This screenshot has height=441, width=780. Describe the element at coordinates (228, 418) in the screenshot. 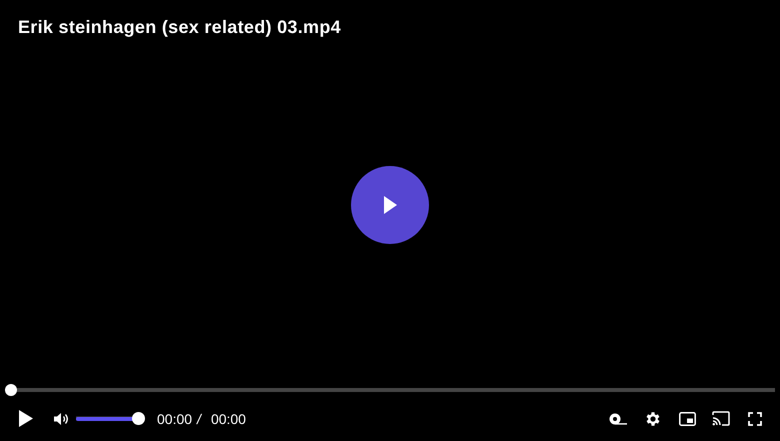

I see `duration-time: 00:00` at that location.